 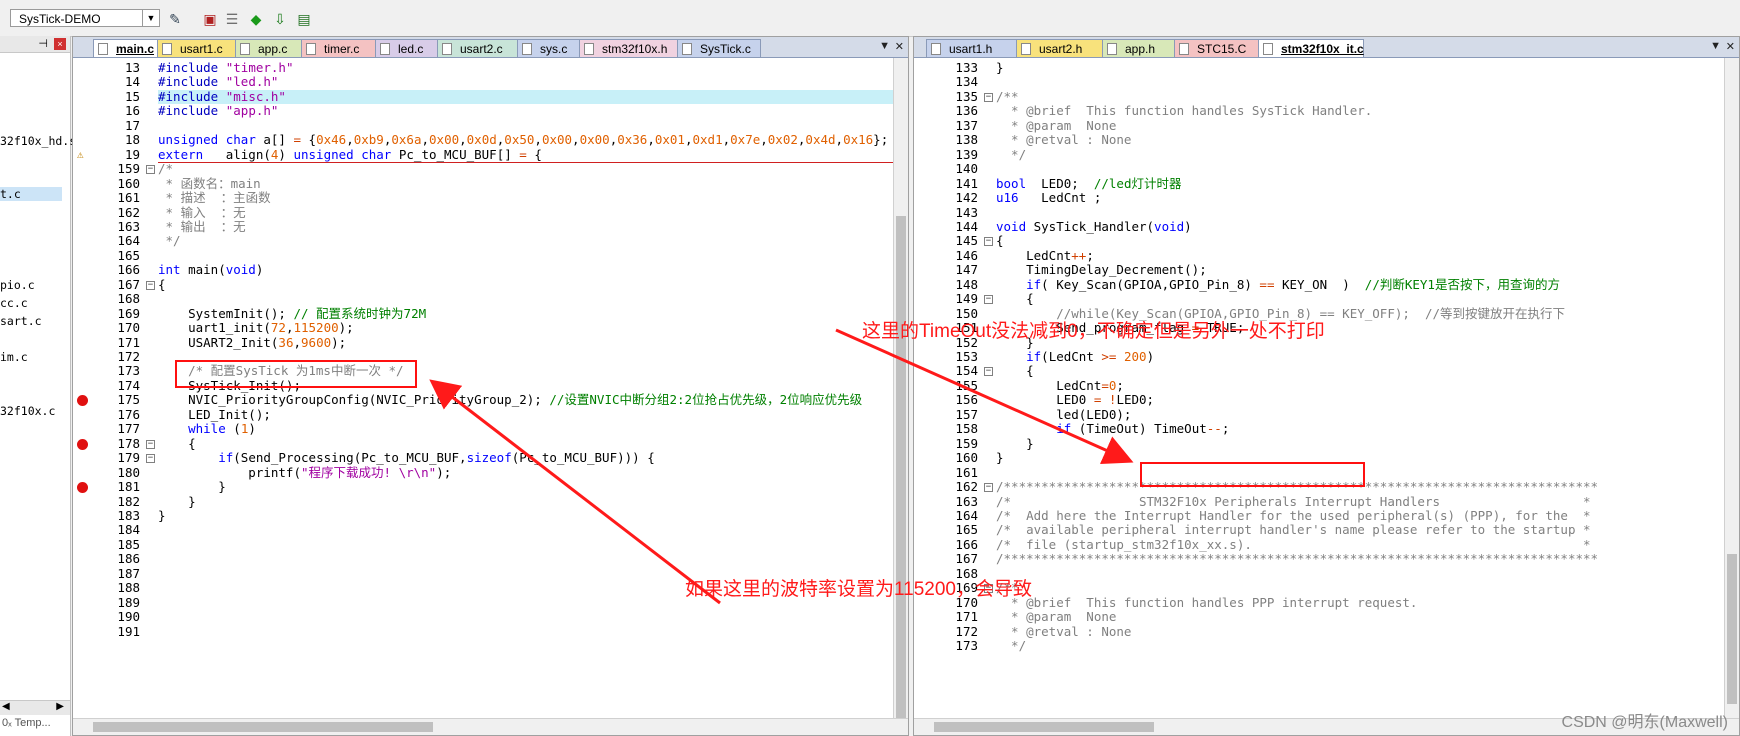 I want to click on annotation-baudrate-note: 如果这里的波特率设置为115200，会导致, so click(x=858, y=589).